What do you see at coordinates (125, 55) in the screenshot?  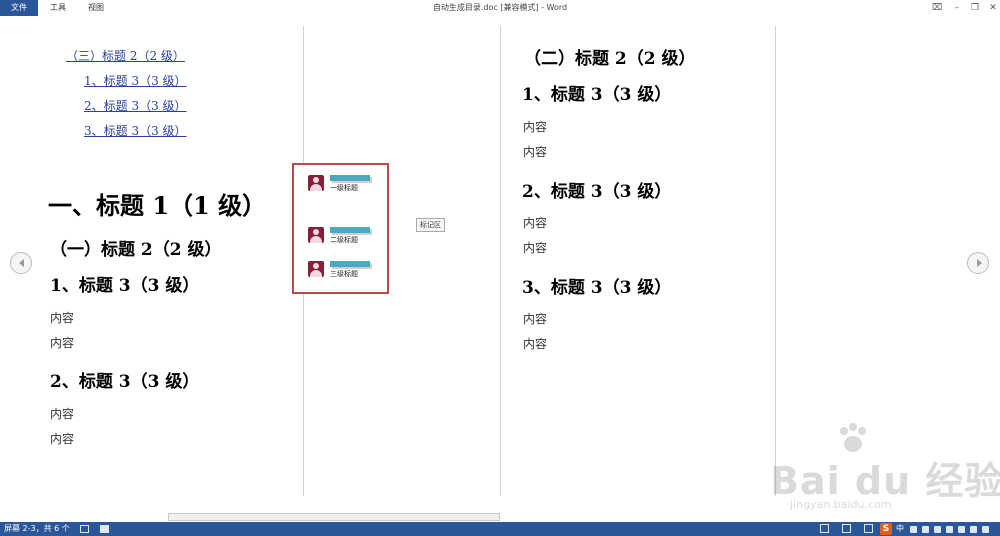 I see `toc-link: （三）标题 2（2 级）` at bounding box center [125, 55].